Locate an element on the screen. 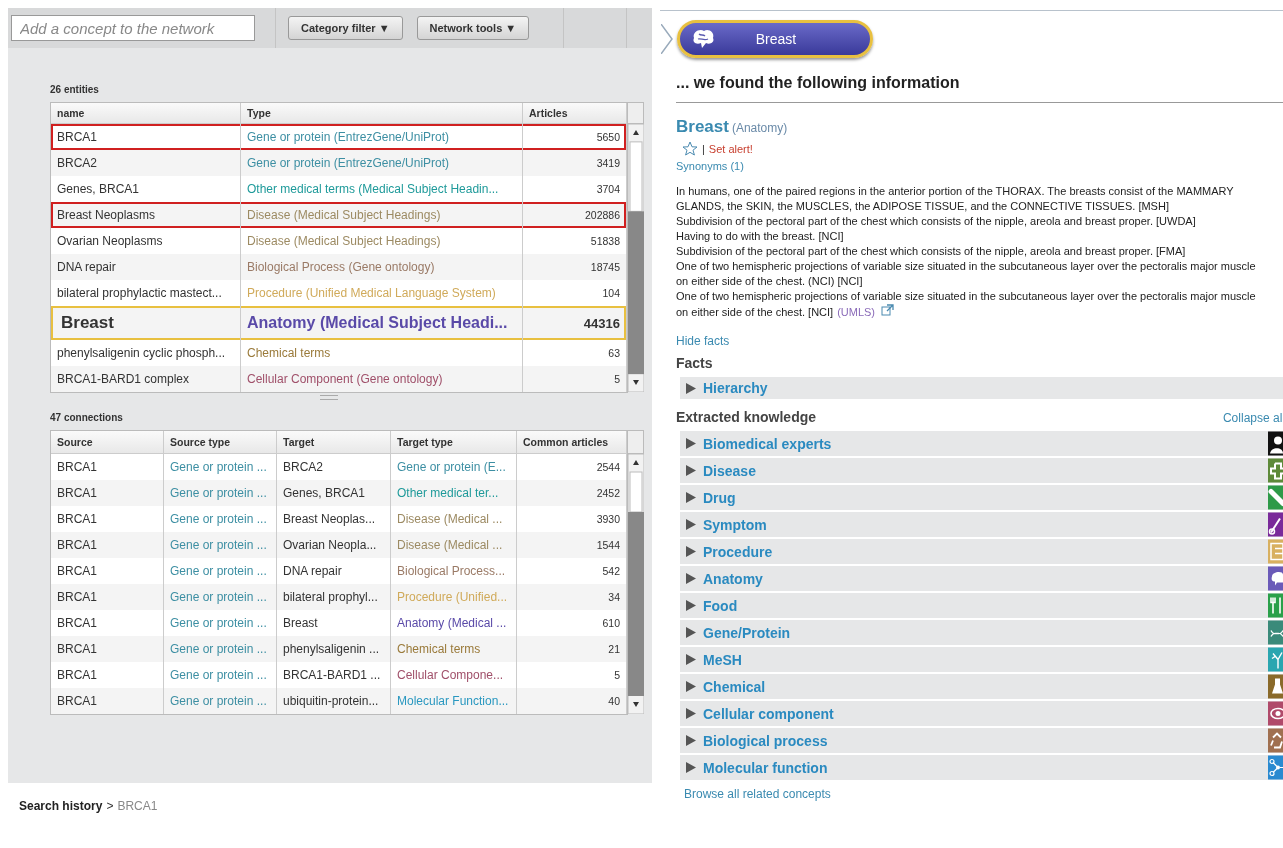 The image size is (1283, 848). table-row: BRCA1 Gene or protein (EntrezGene/UniProt) 5650 is located at coordinates (339, 137).